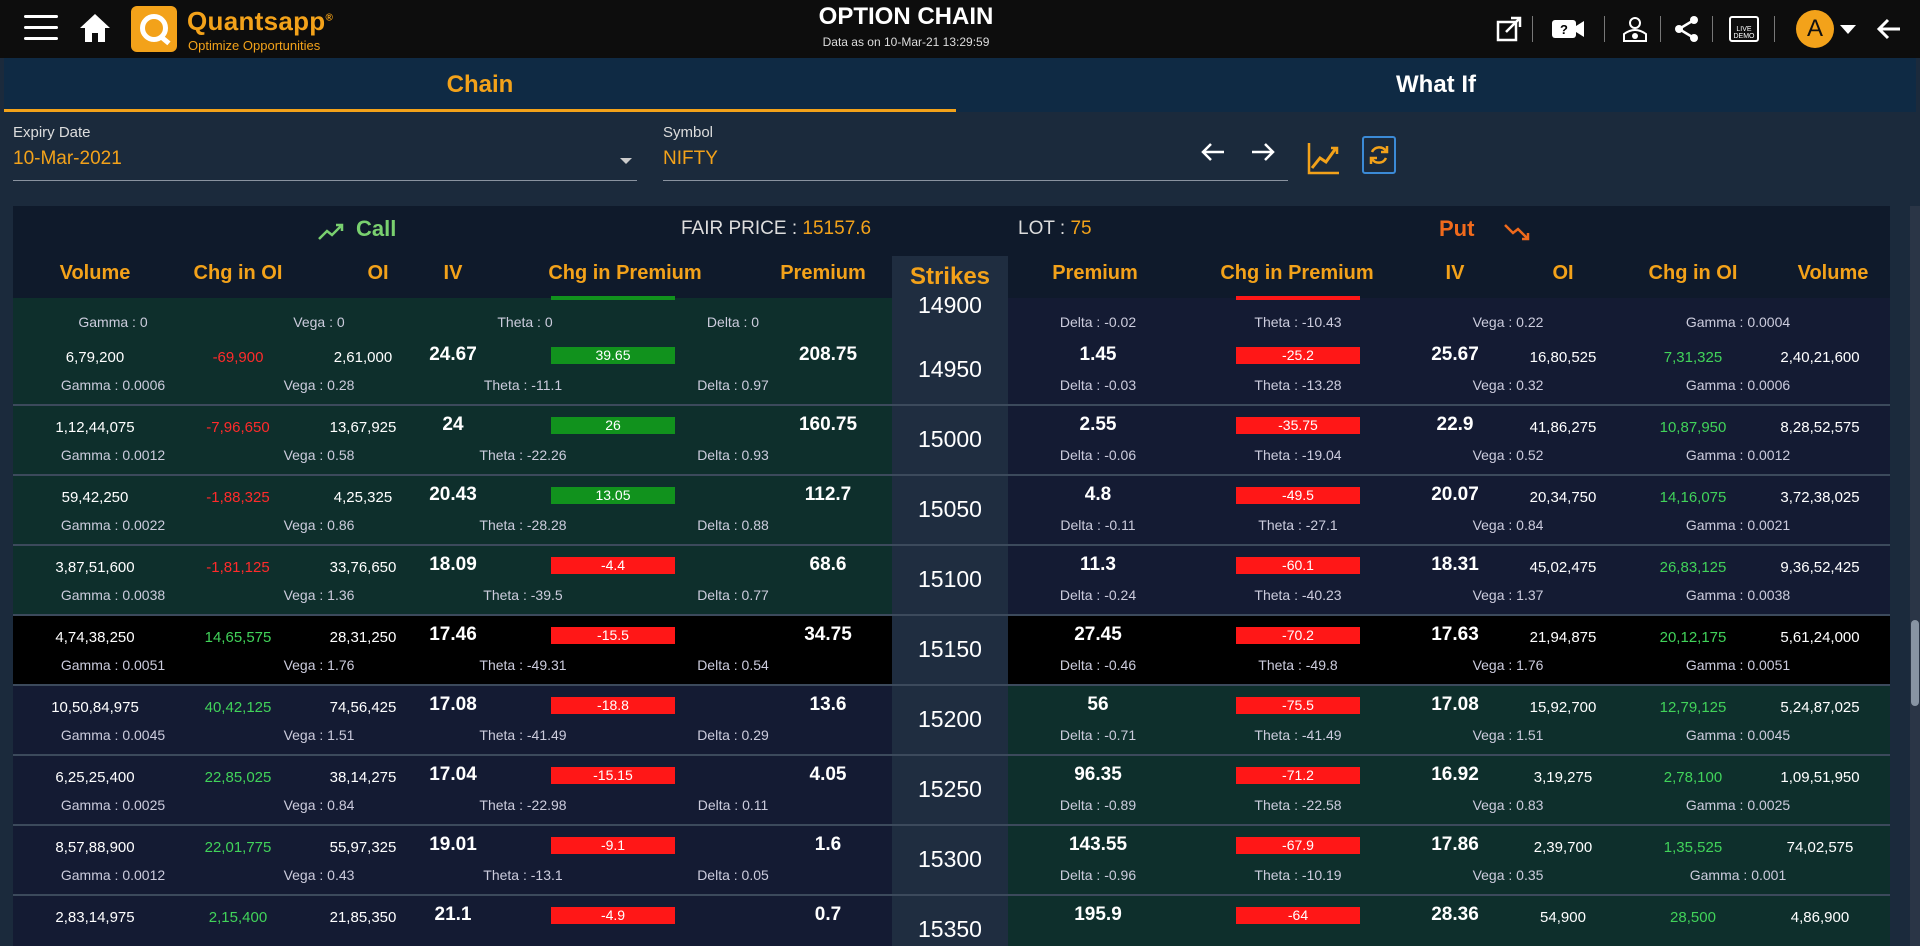 The image size is (1920, 946). Describe the element at coordinates (1098, 564) in the screenshot. I see `put-premium: 11.3` at that location.